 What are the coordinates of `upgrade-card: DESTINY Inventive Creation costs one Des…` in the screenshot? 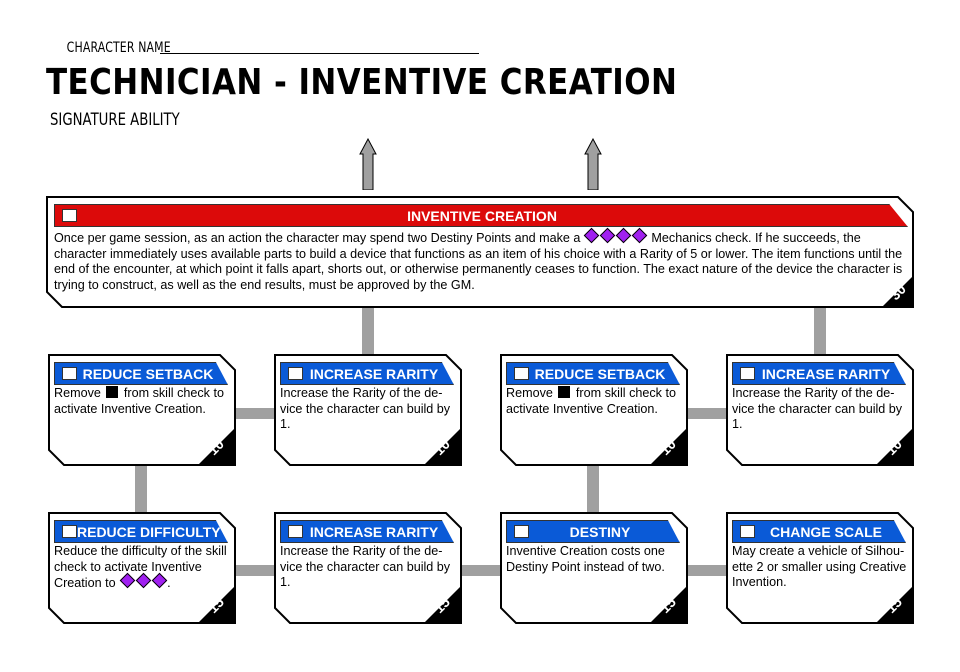 It's located at (594, 568).